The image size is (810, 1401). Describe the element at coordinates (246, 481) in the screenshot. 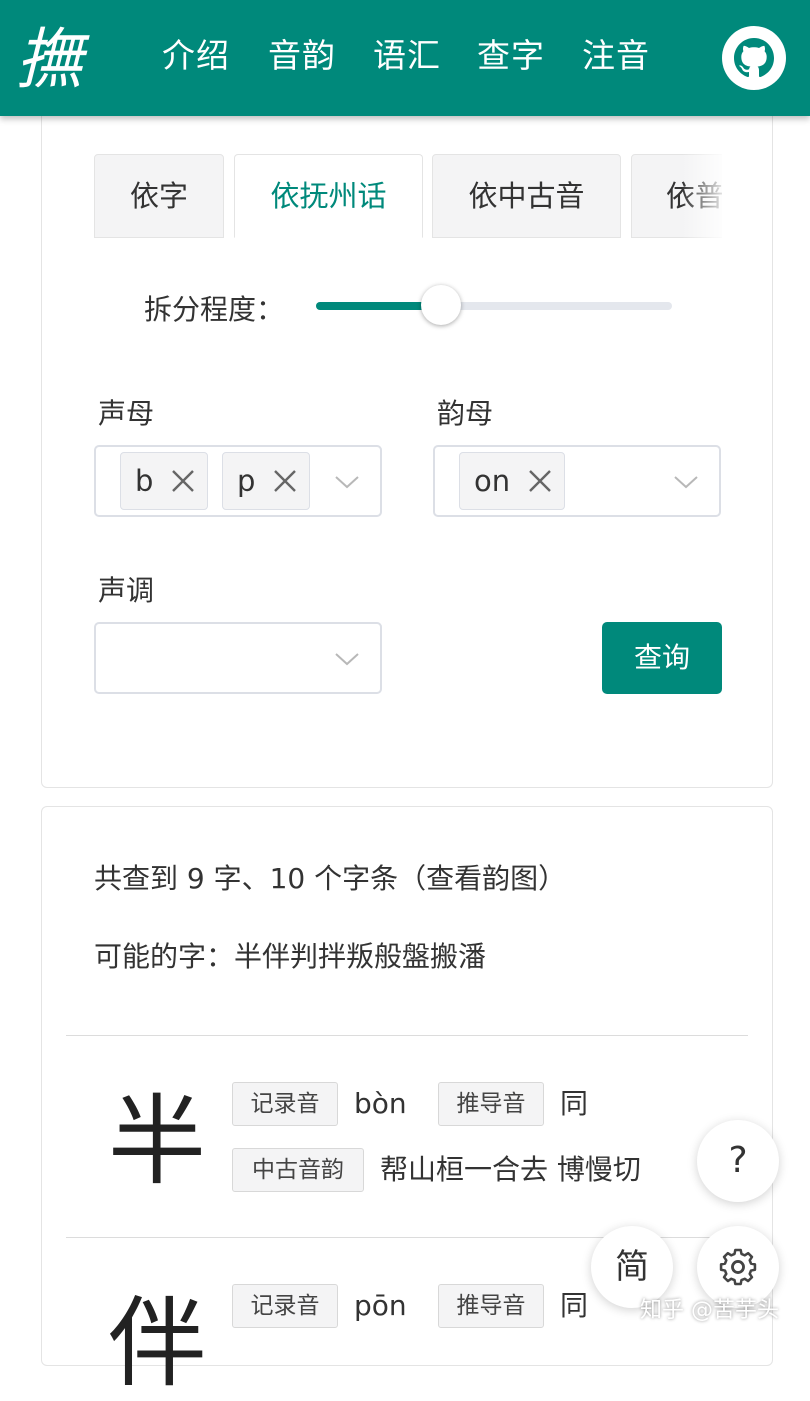

I see `initial-tag-label: p` at that location.